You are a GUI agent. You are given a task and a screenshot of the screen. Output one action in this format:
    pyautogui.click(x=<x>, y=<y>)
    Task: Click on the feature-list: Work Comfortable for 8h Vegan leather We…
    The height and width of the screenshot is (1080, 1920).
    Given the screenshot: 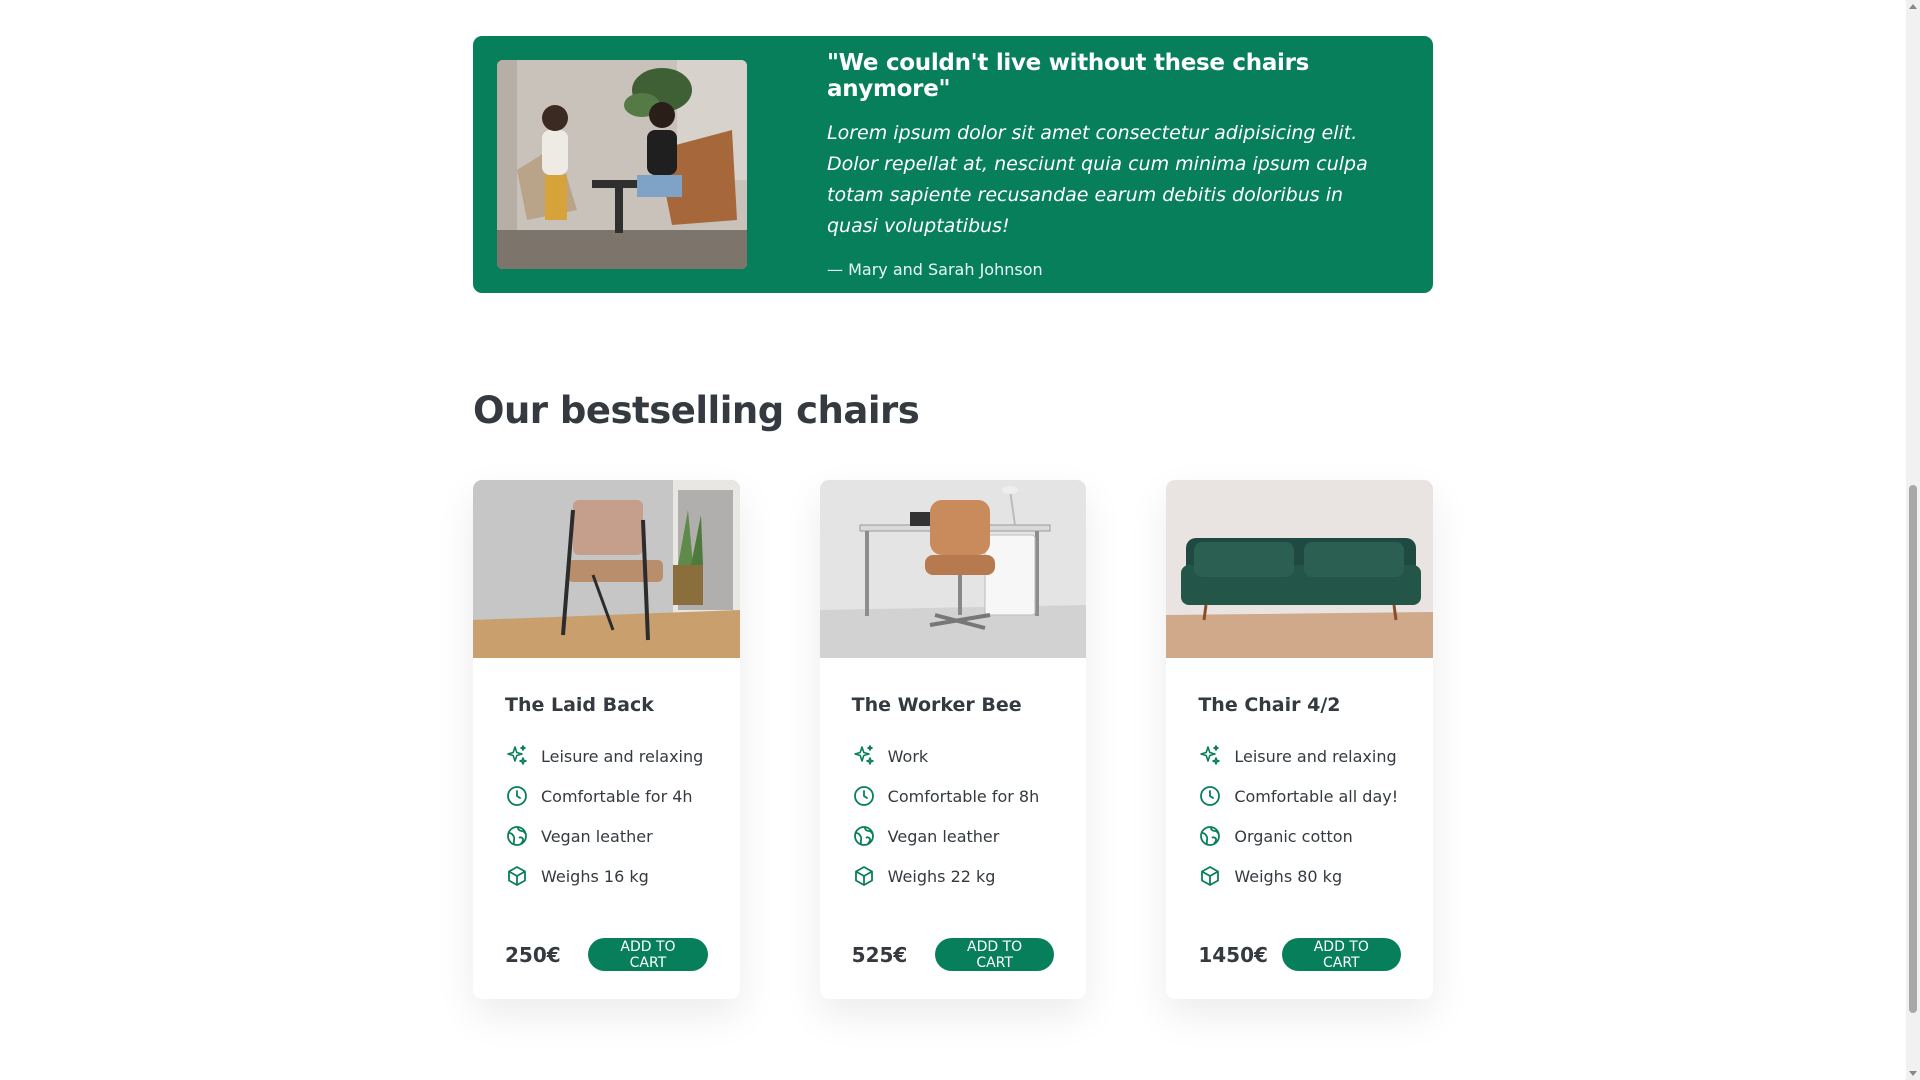 What is the action you would take?
    pyautogui.click(x=953, y=816)
    